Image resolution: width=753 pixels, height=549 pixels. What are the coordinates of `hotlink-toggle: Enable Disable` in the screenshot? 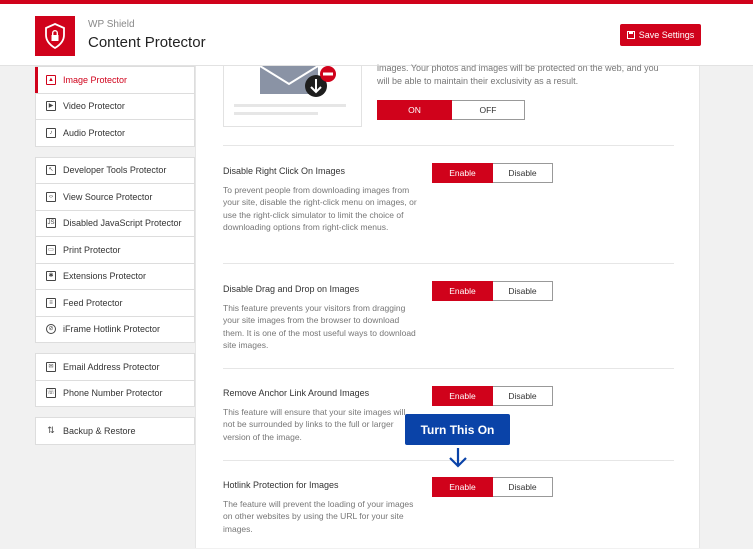 It's located at (492, 487).